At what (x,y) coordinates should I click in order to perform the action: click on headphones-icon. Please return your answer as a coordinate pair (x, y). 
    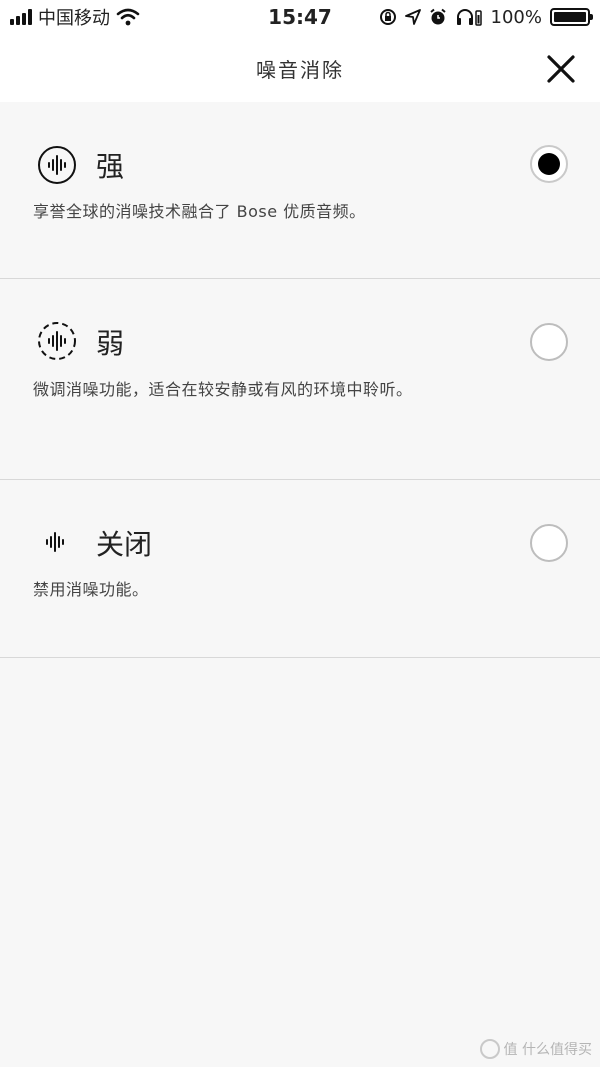
    Looking at the image, I should click on (469, 17).